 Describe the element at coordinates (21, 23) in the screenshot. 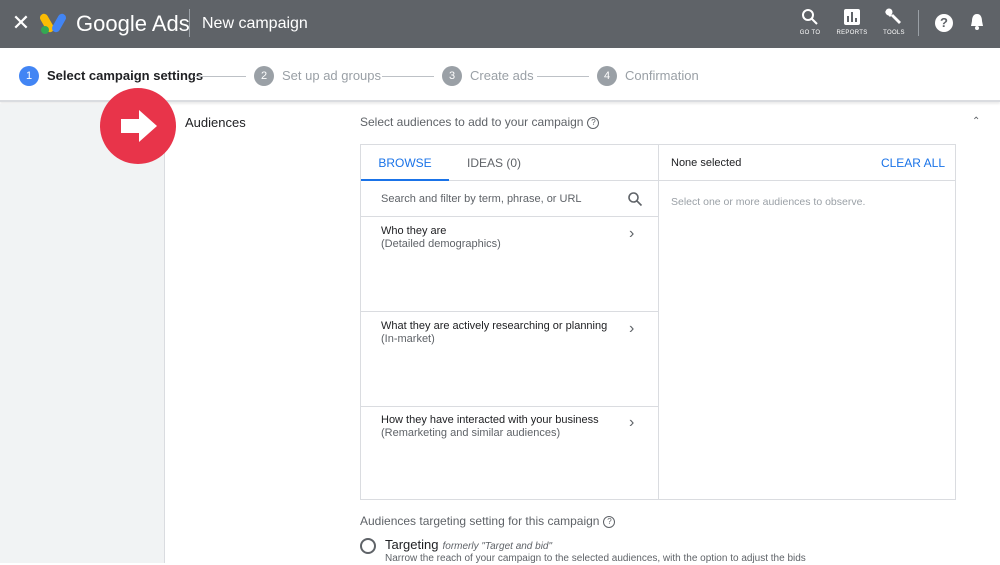

I see `close-icon: ✕` at that location.